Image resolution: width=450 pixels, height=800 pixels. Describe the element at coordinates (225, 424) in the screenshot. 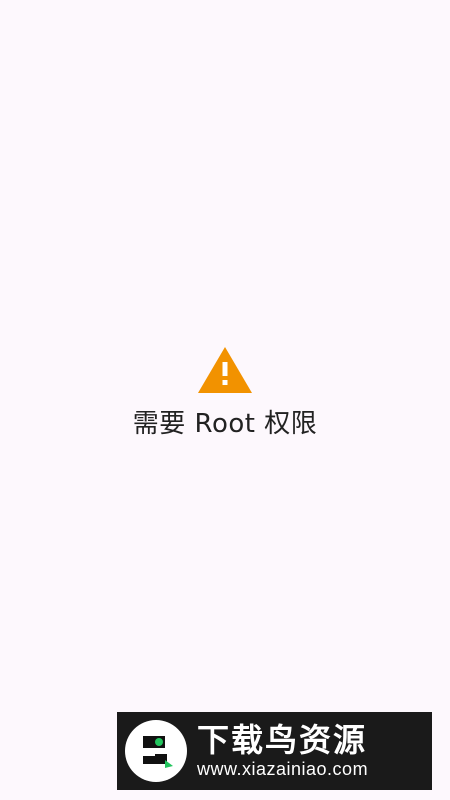

I see `root-required-message: 需要 Root 权限` at that location.